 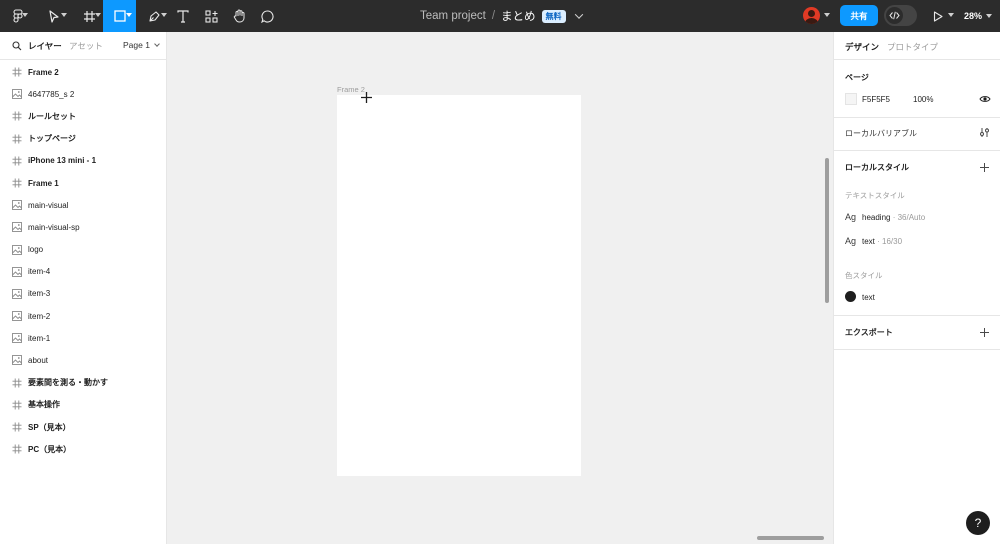 I want to click on tab-layers: レイヤー, so click(x=45, y=46).